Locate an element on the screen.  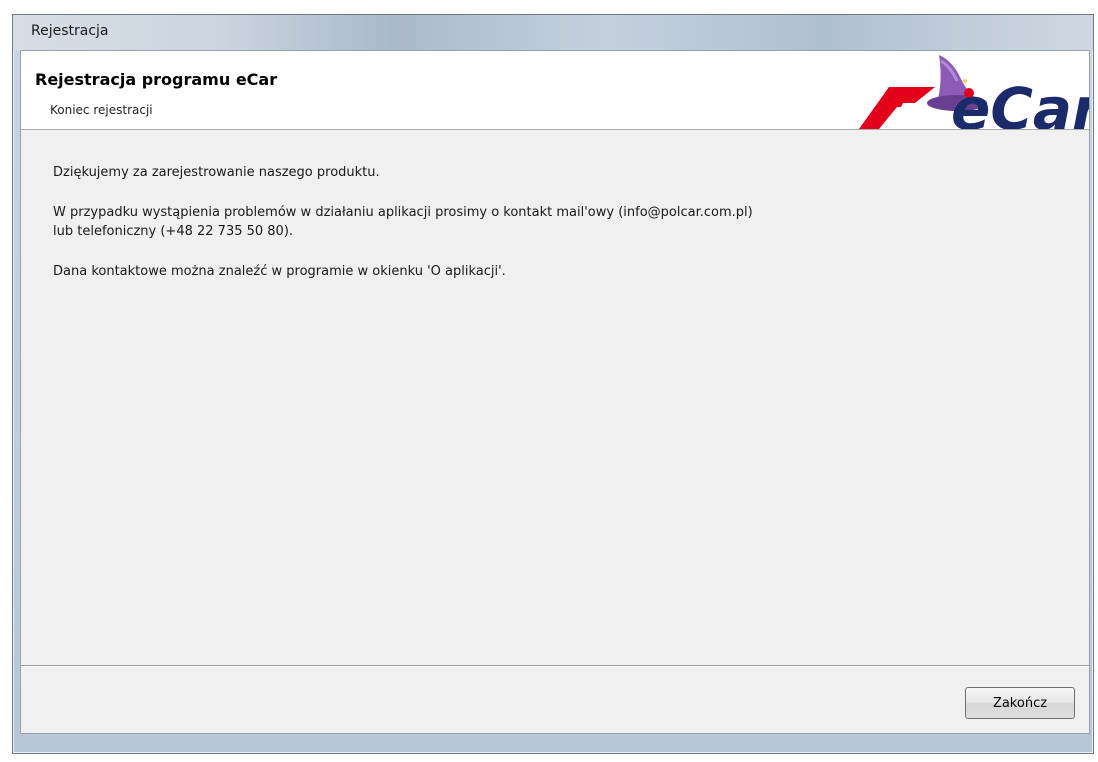
footer-divider is located at coordinates (555, 666).